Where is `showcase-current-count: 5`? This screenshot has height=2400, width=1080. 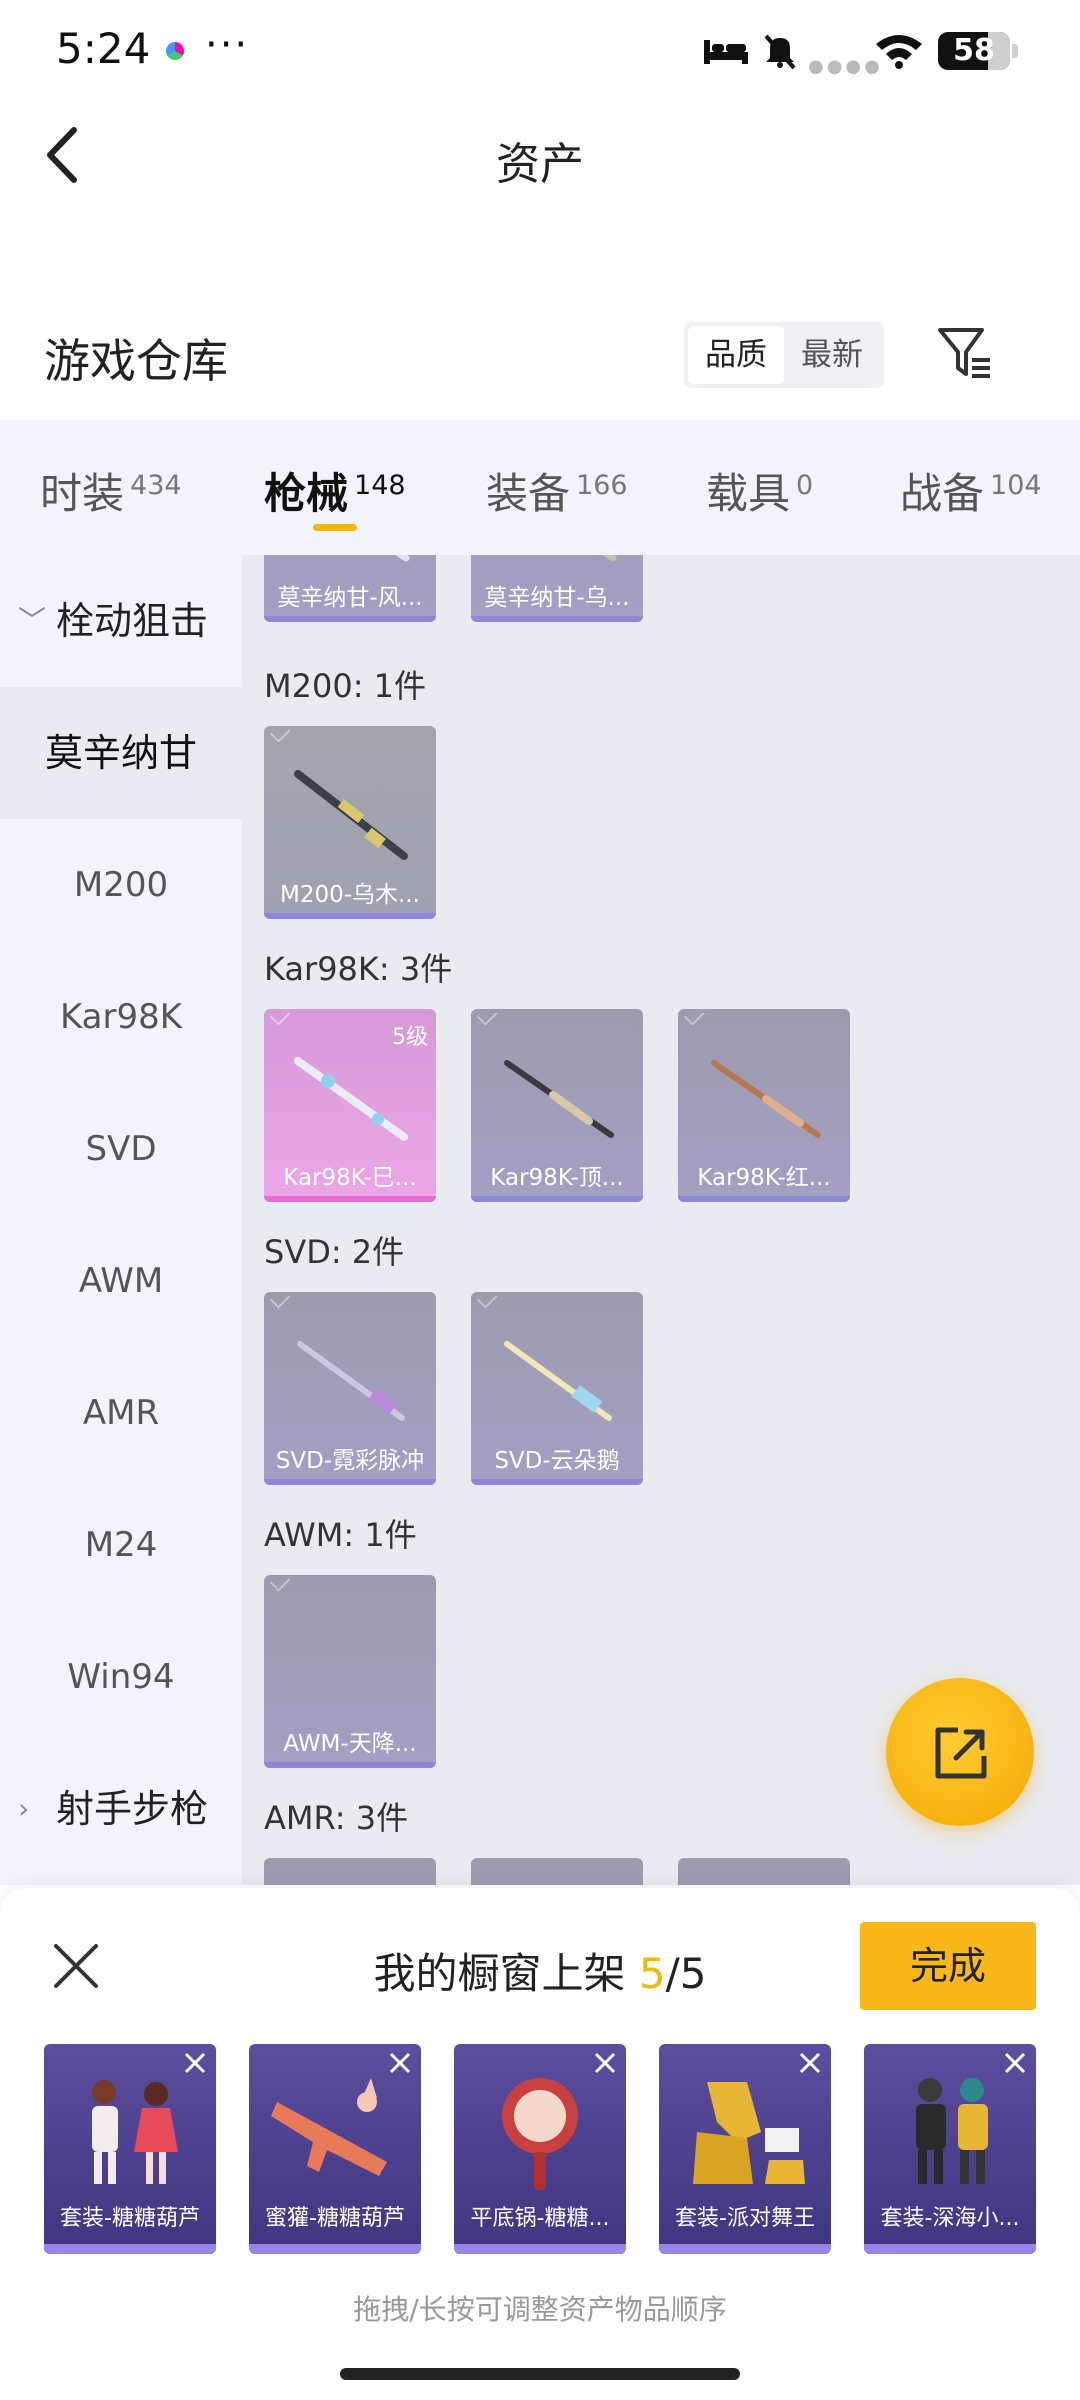
showcase-current-count: 5 is located at coordinates (652, 1973).